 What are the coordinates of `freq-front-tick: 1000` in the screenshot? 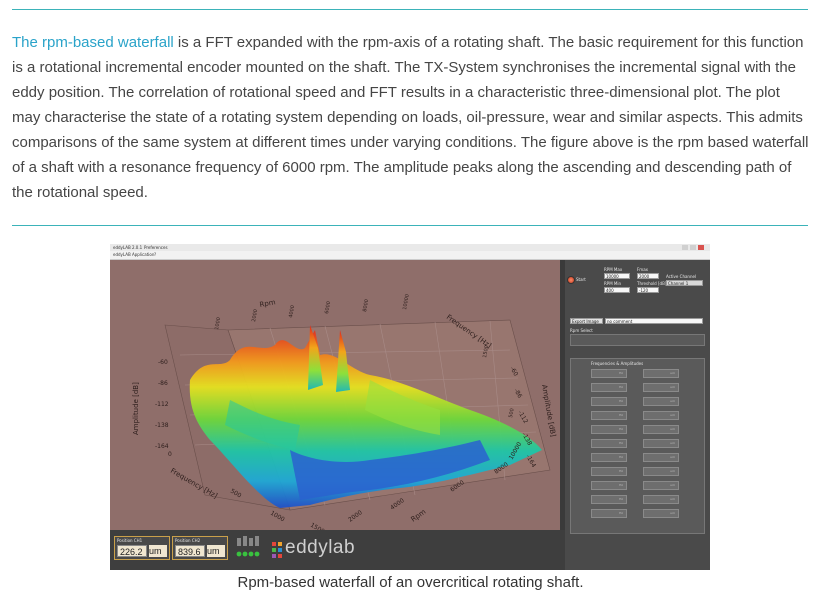 It's located at (277, 517).